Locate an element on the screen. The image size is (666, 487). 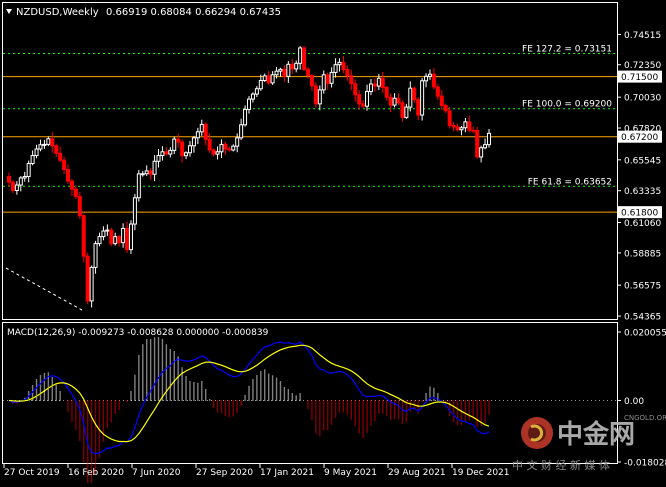
price-axis-label: 0.74515 is located at coordinates (642, 36).